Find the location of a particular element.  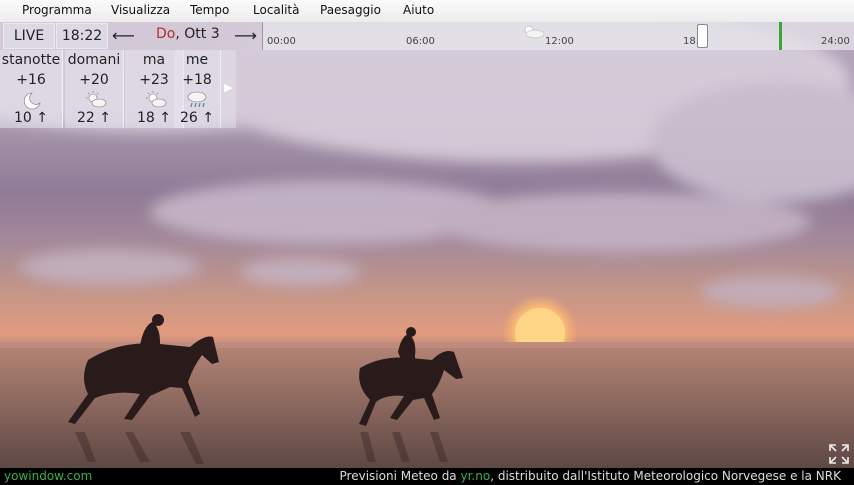

play-right-icon: ▶ is located at coordinates (228, 87).